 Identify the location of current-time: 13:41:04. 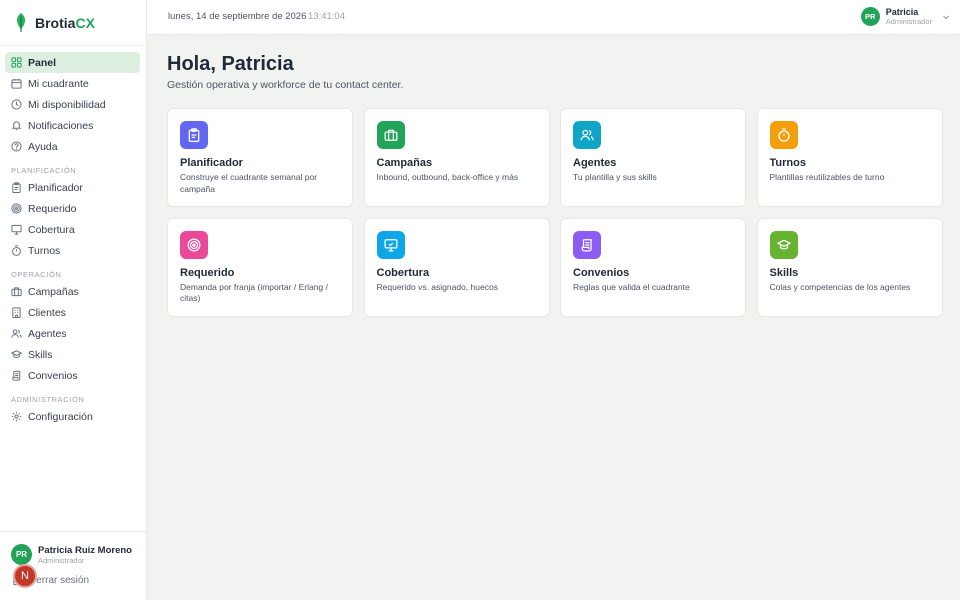
(326, 16).